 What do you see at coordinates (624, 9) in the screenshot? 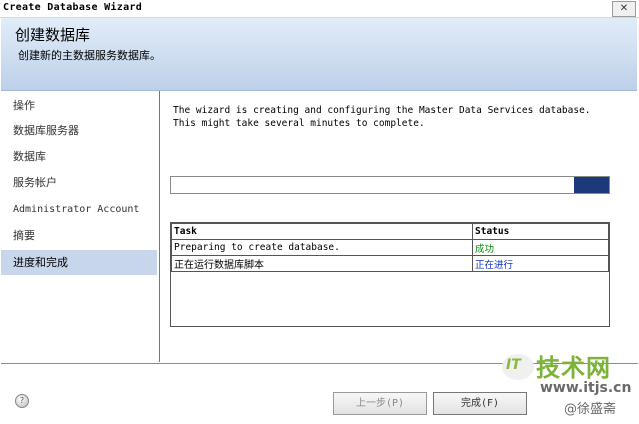
I see `close-icon: ✕` at bounding box center [624, 9].